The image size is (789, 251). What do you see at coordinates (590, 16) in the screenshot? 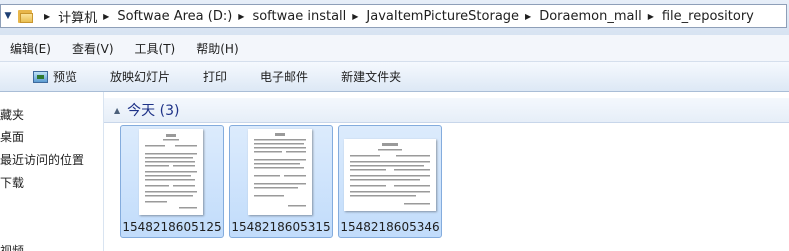
I see `breadcrumb-doraemon-mall: Doraemon_mall` at bounding box center [590, 16].